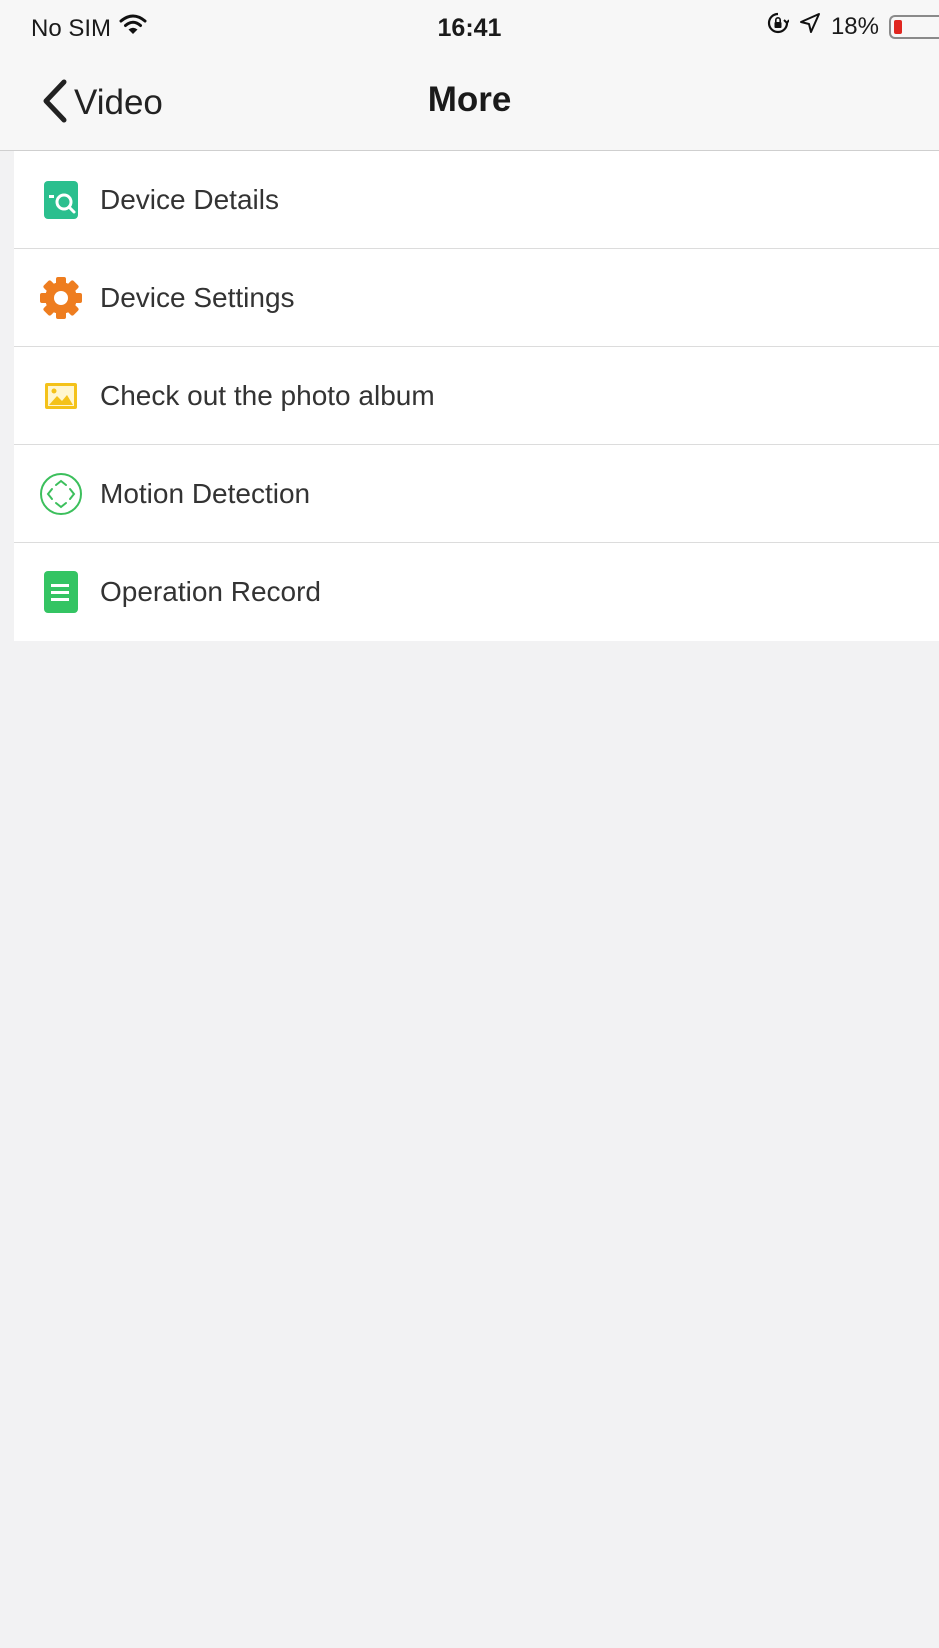 The image size is (939, 1648). I want to click on menu-item-label: Operation Record, so click(211, 591).